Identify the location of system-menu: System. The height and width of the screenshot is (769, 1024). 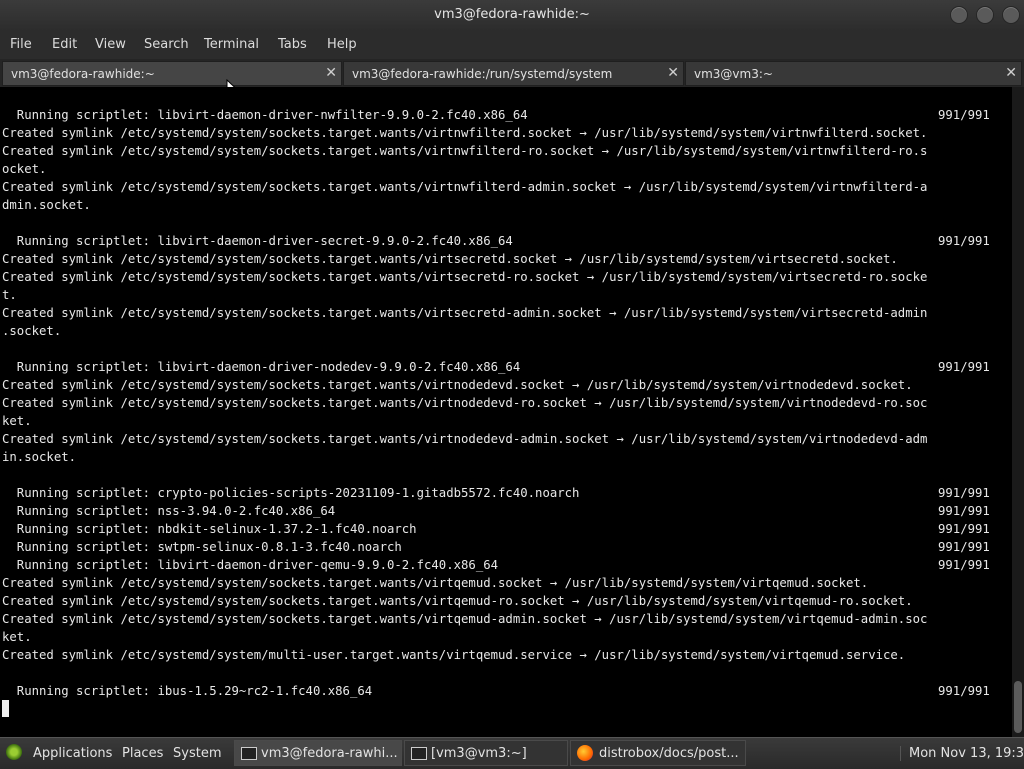
(197, 753).